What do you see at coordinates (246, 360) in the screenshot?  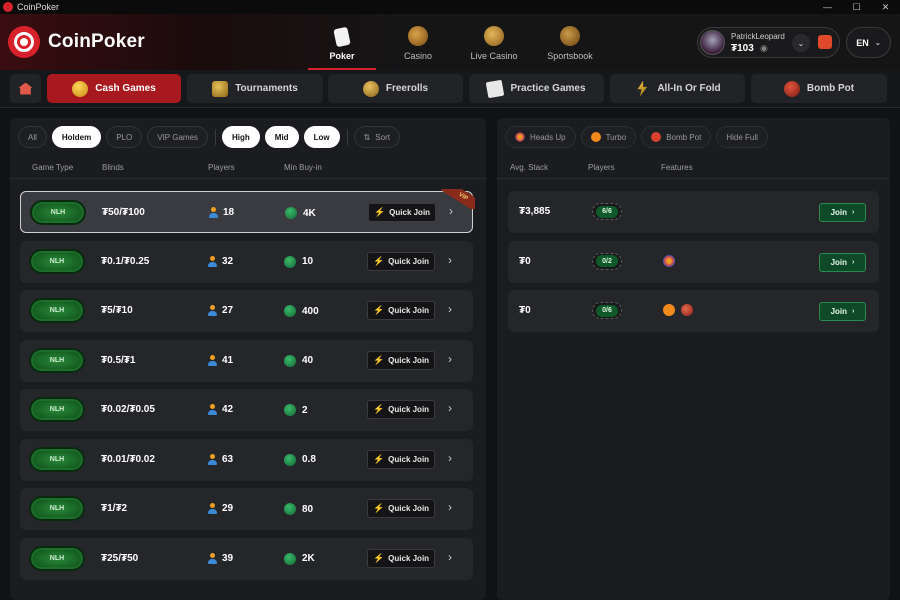 I see `table-row: NLH ₮0.5/₮1 41 40 ⚡ Quick Join ›` at bounding box center [246, 360].